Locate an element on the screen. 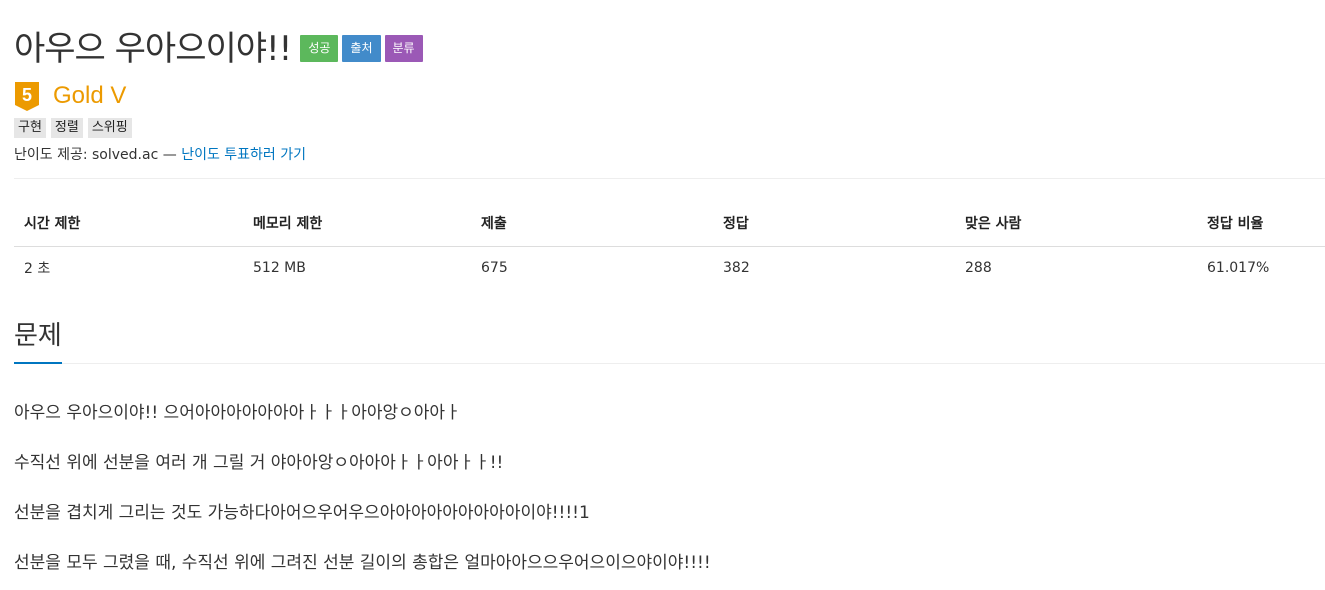 The width and height of the screenshot is (1325, 590). label-source: 출처 is located at coordinates (361, 48).